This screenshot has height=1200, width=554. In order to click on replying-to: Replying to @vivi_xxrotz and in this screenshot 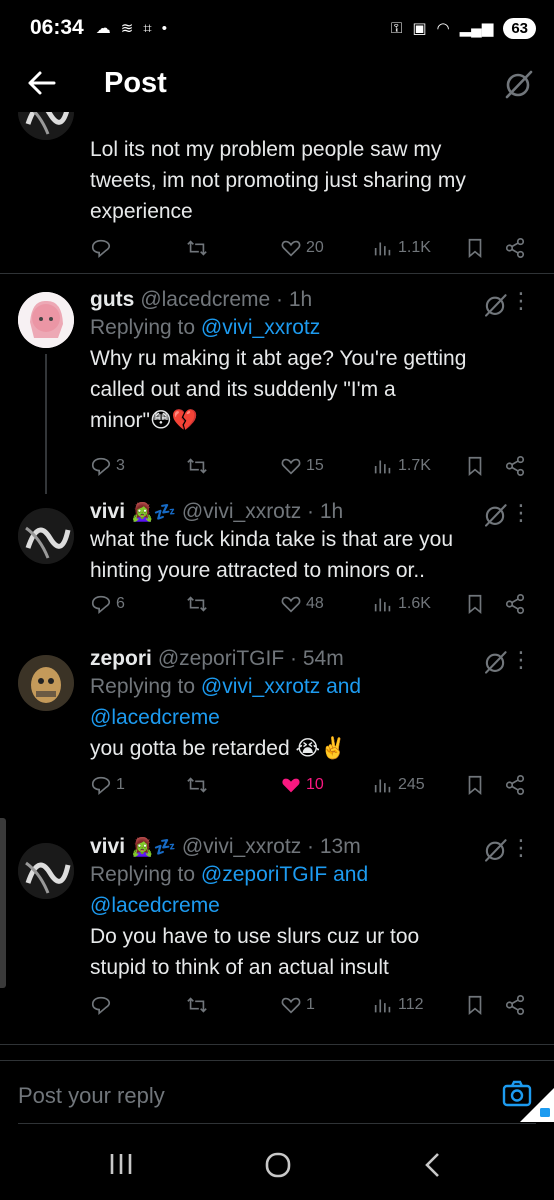, I will do `click(226, 686)`.